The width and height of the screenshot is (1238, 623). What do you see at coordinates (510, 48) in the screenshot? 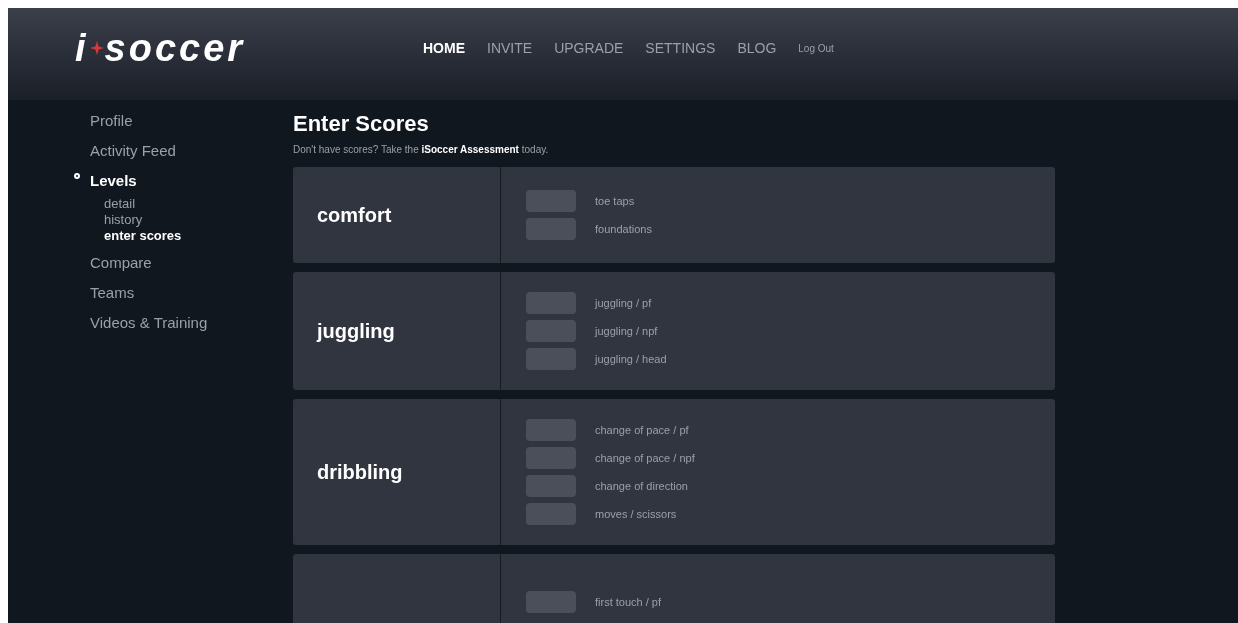
I see `nav-link: INVITE` at bounding box center [510, 48].